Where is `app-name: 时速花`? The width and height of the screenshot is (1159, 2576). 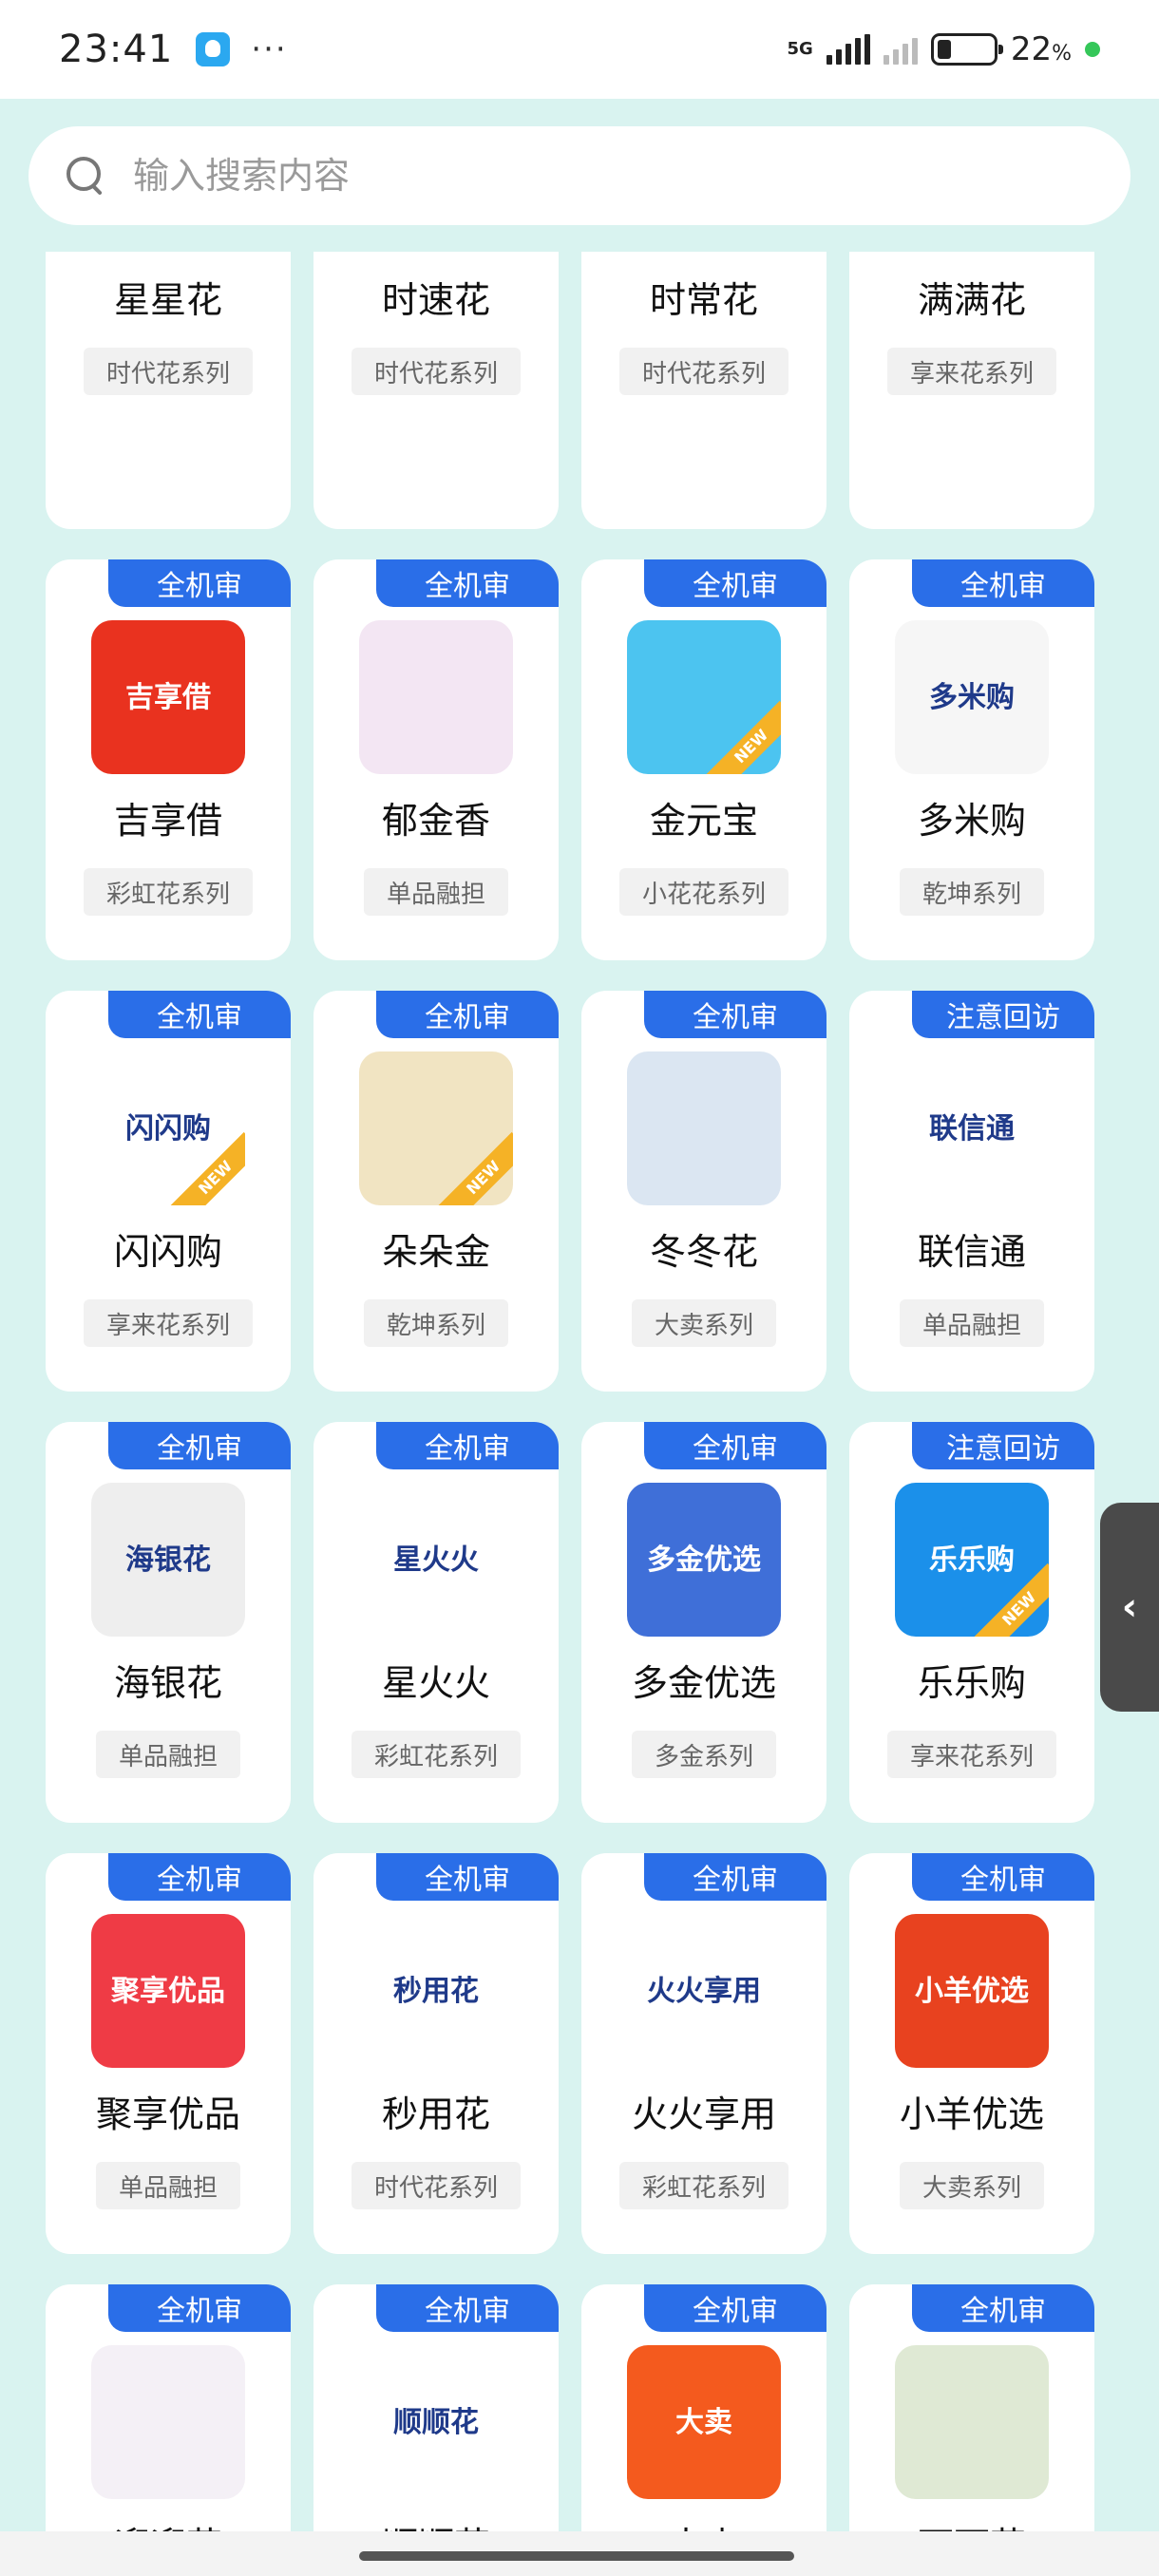
app-name: 时速花 is located at coordinates (435, 300).